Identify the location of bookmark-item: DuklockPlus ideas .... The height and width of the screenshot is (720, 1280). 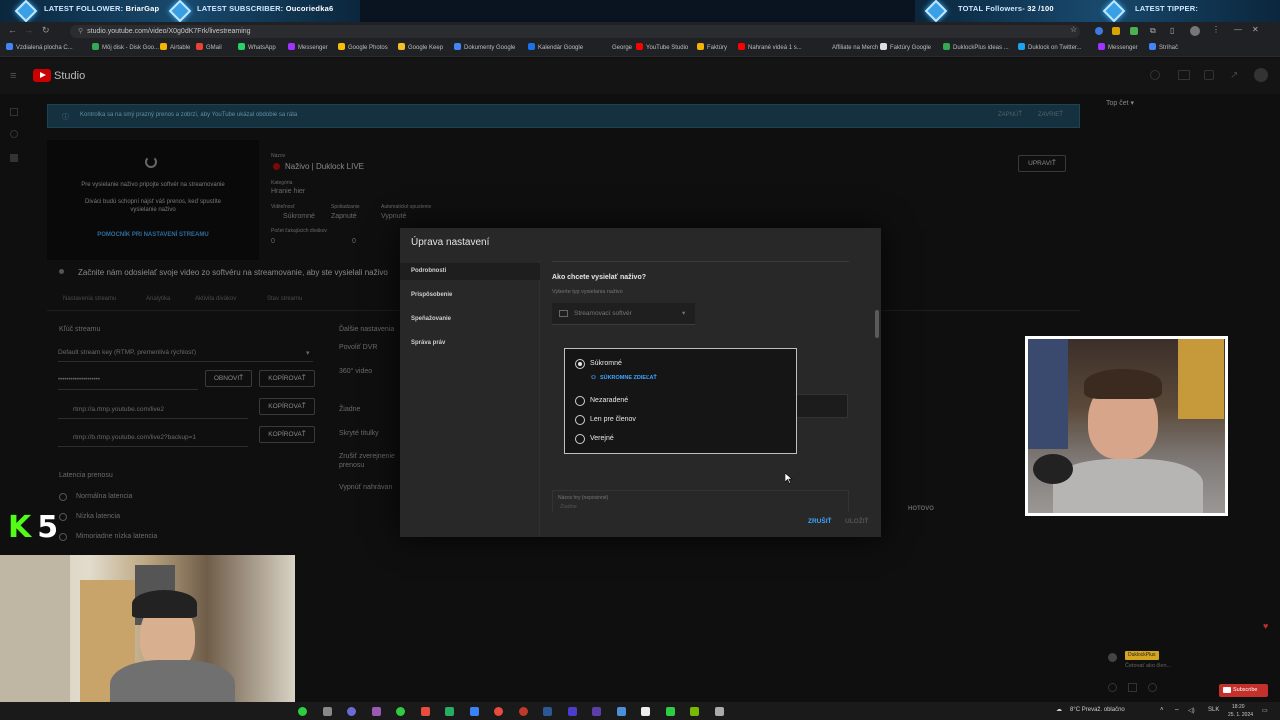
(976, 47).